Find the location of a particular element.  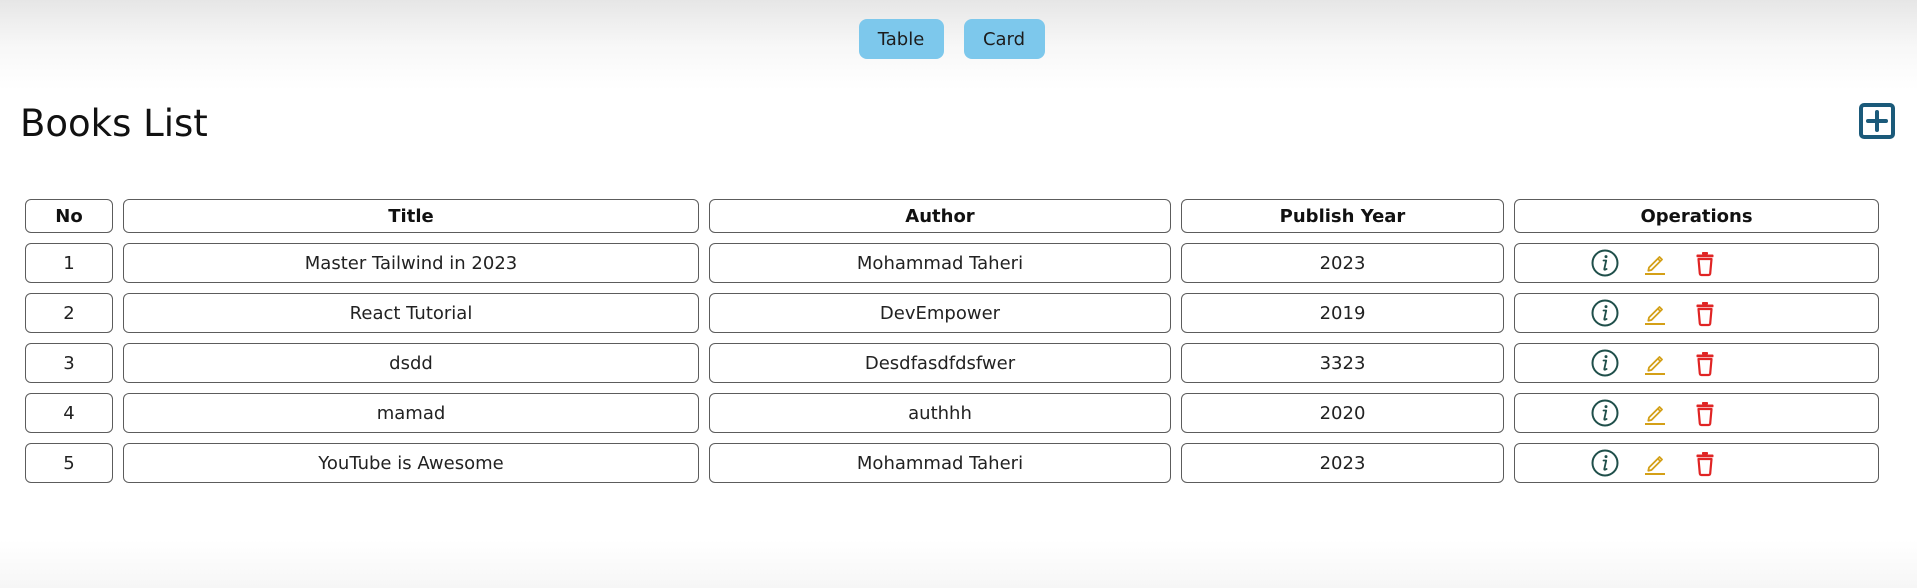

plus-square-icon is located at coordinates (1877, 121).